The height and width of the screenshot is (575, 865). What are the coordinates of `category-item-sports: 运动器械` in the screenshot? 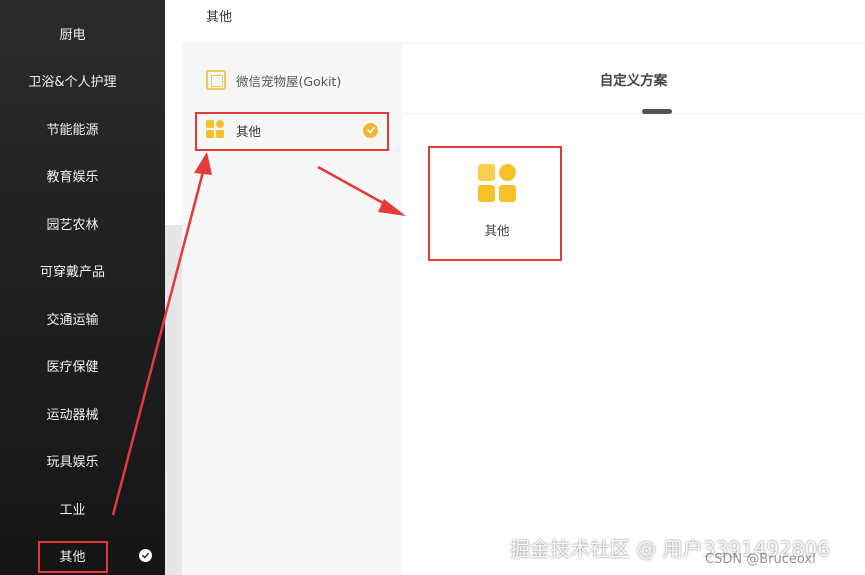 It's located at (72, 413).